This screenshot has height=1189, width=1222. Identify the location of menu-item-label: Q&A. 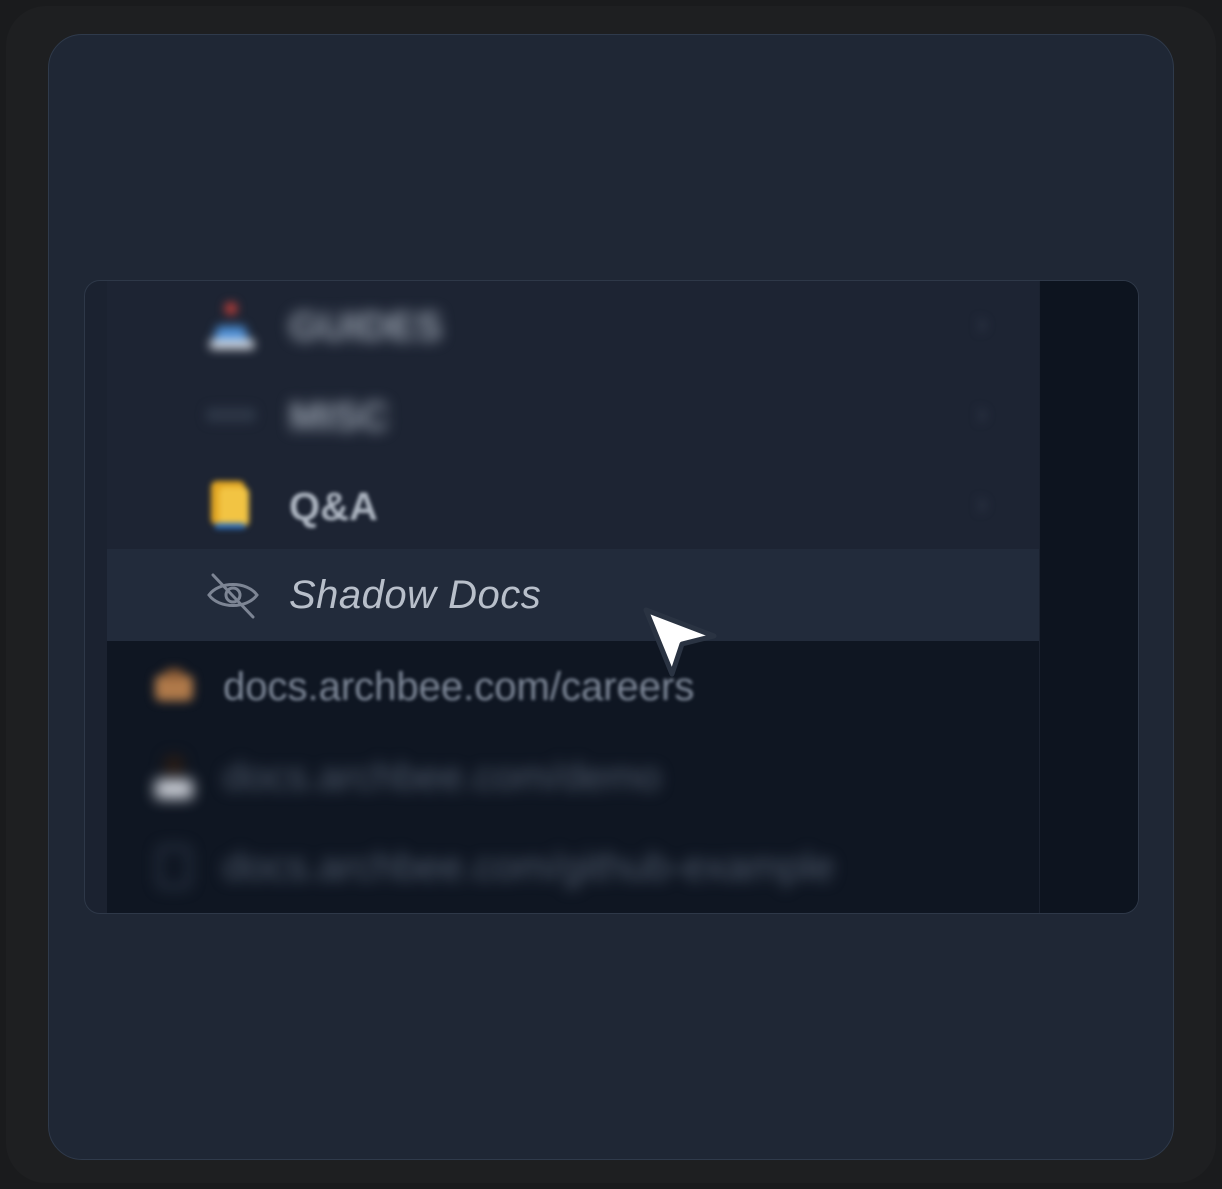
(333, 507).